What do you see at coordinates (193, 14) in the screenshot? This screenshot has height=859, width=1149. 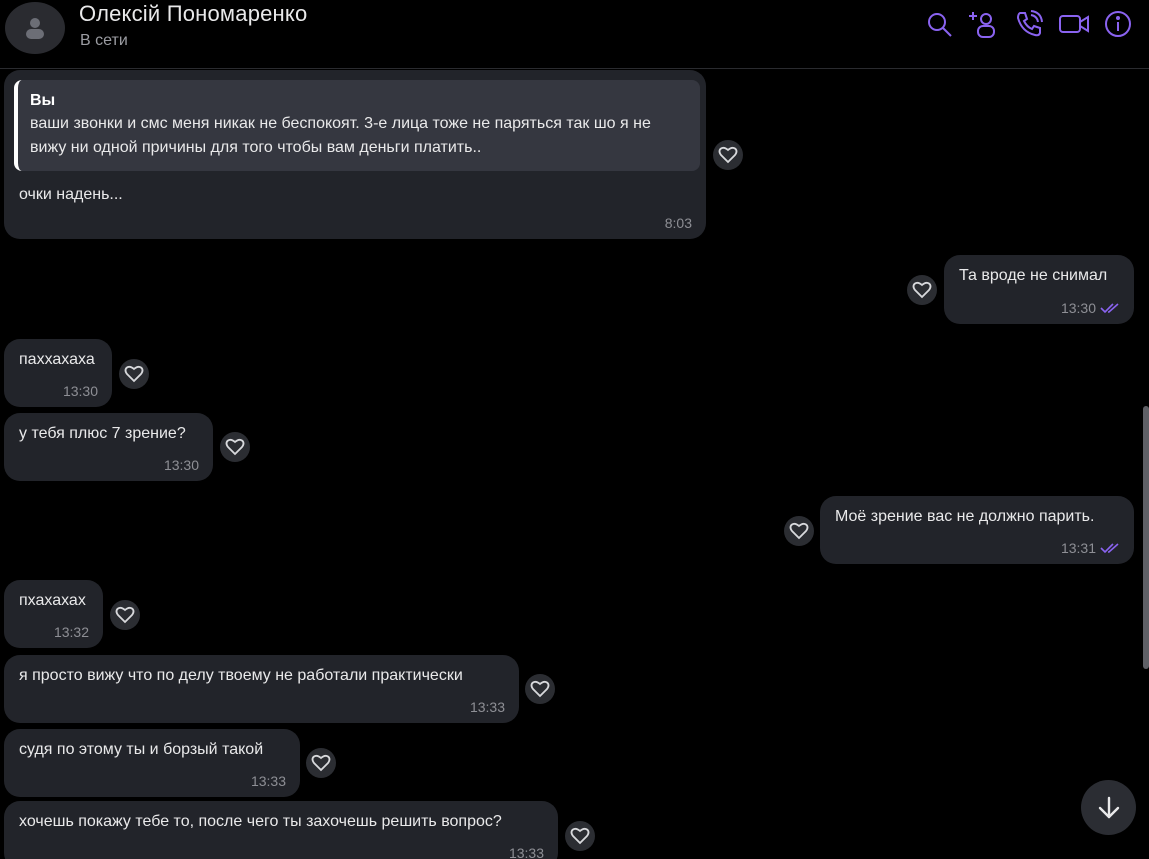 I see `contact-name: Олексій Пономаренко` at bounding box center [193, 14].